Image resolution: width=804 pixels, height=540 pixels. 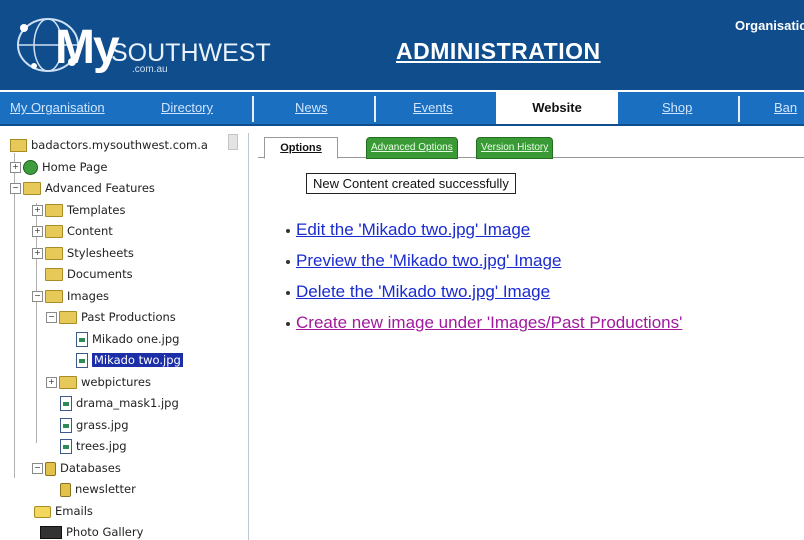 I want to click on tree-item-grass: grass.jpg, so click(x=94, y=425).